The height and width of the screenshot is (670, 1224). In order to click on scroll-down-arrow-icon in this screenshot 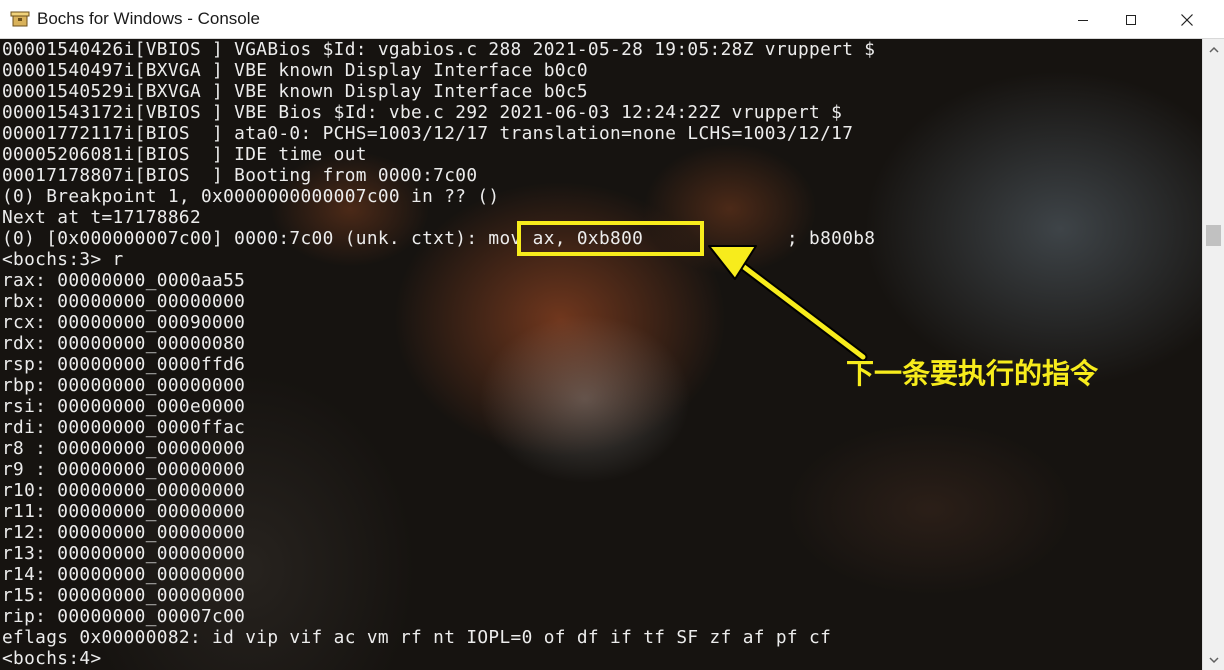, I will do `click(1213, 659)`.